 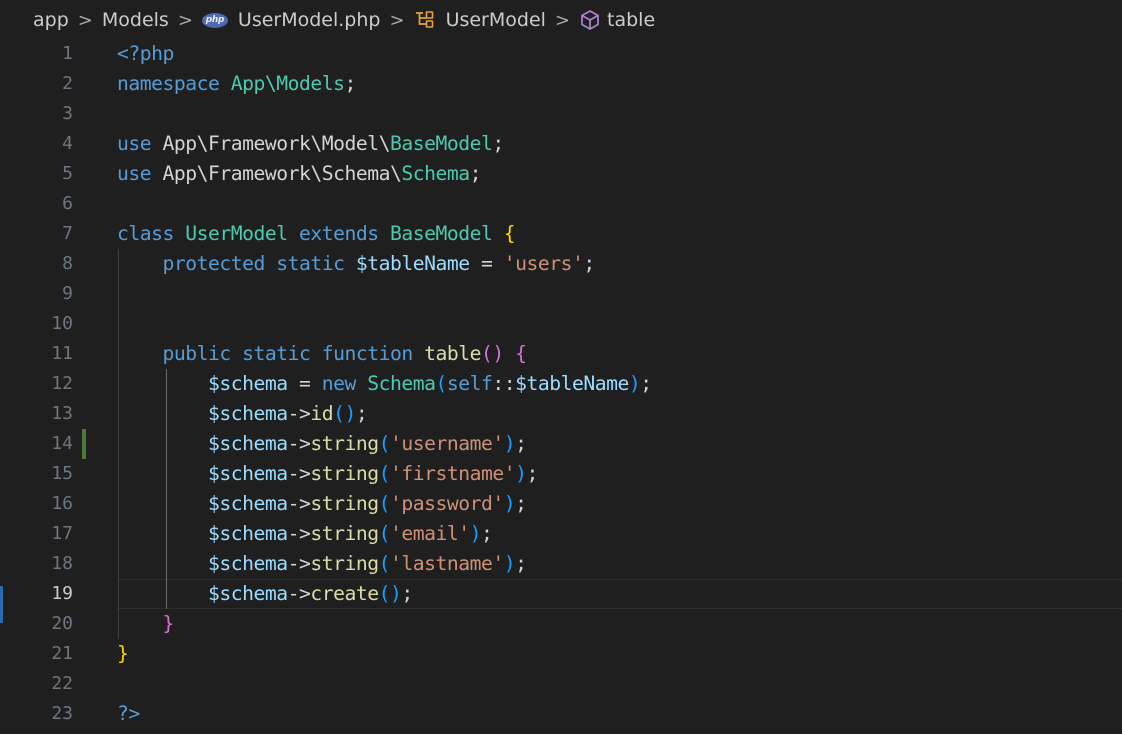 What do you see at coordinates (561, 624) in the screenshot?
I see `code-line: 20 }` at bounding box center [561, 624].